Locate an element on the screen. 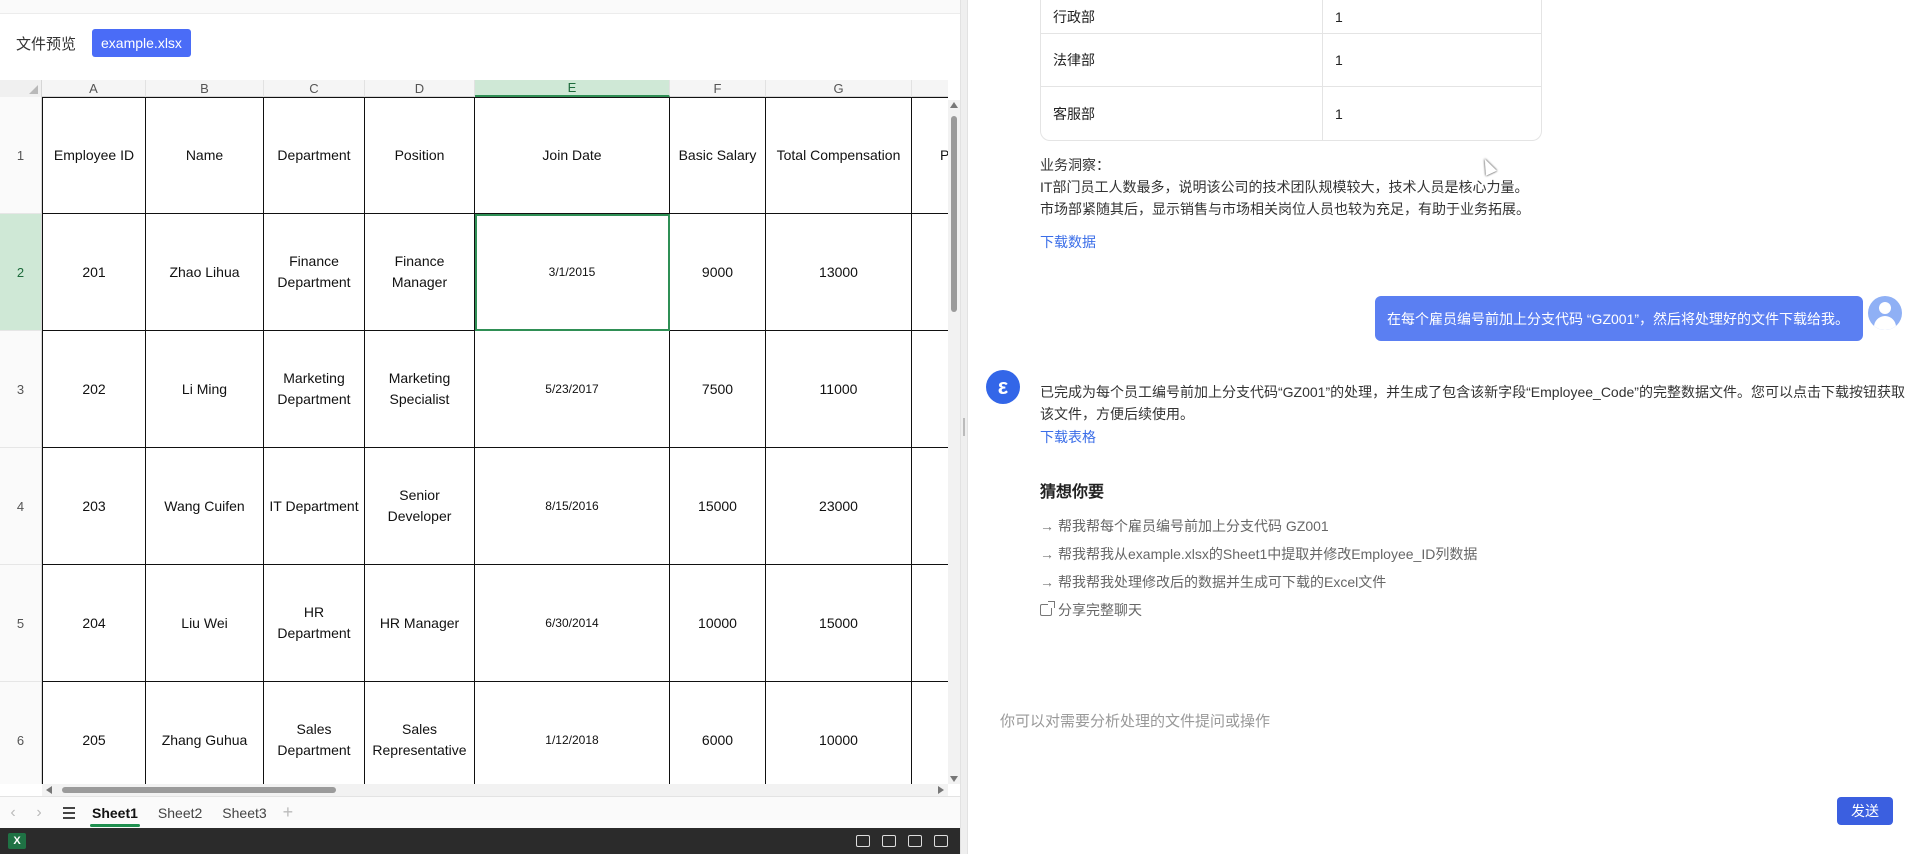 Image resolution: width=1920 pixels, height=854 pixels. cell-e6: 1/12/2018 is located at coordinates (572, 733).